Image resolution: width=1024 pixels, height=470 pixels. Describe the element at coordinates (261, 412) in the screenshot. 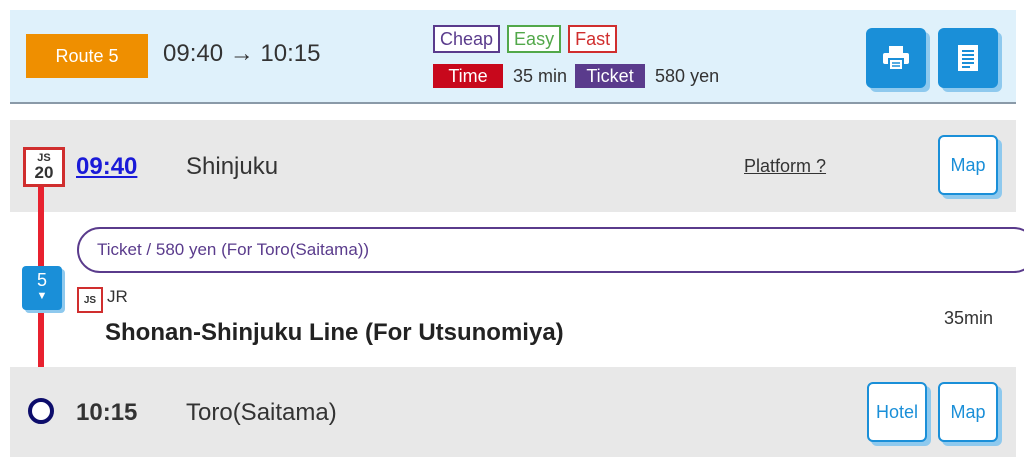

I see `arrival-station-name: Toro(Saitama)` at that location.